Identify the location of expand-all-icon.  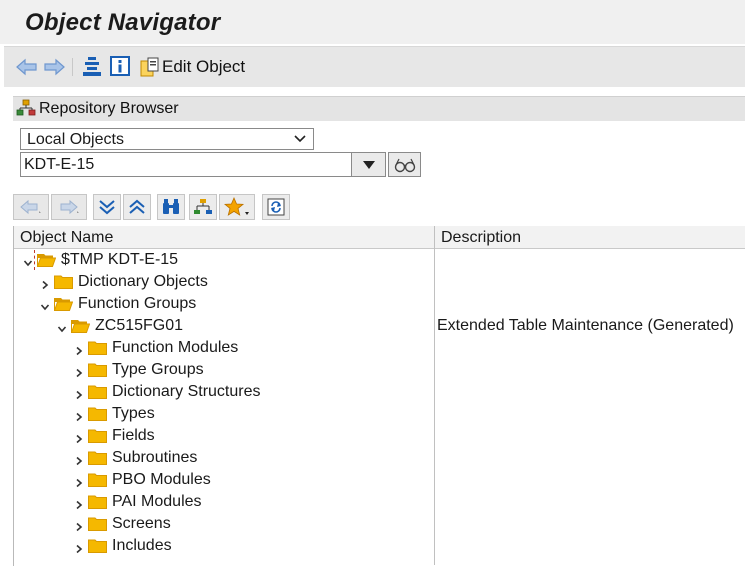
(107, 207).